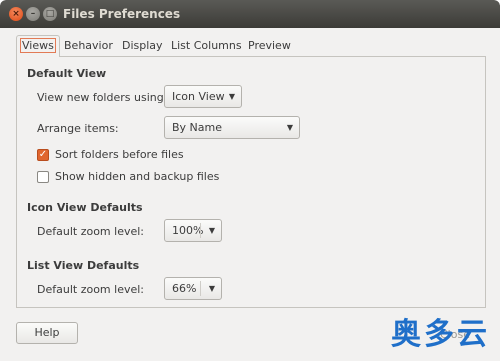 The image size is (500, 361). Describe the element at coordinates (33, 14) in the screenshot. I see `window-minimize-button: –` at that location.